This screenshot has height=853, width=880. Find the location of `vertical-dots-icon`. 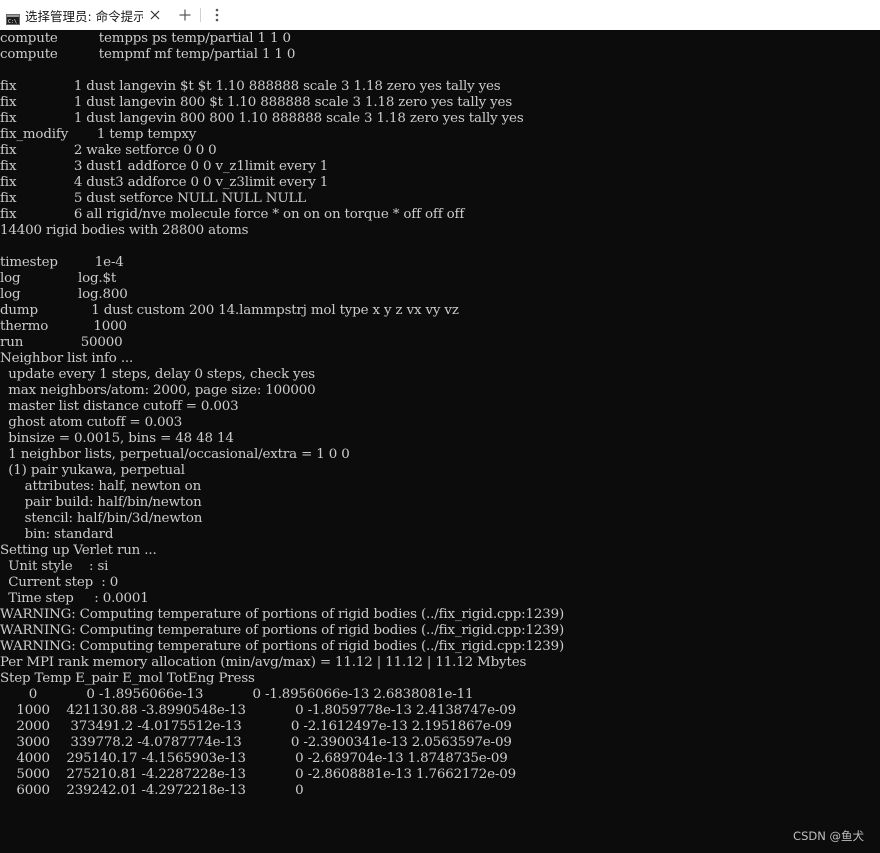

vertical-dots-icon is located at coordinates (217, 15).